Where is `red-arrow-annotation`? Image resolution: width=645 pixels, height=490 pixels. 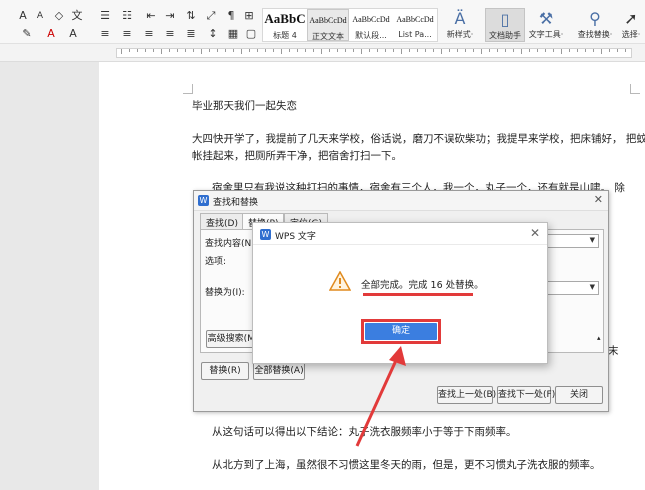 red-arrow-annotation is located at coordinates (380, 396).